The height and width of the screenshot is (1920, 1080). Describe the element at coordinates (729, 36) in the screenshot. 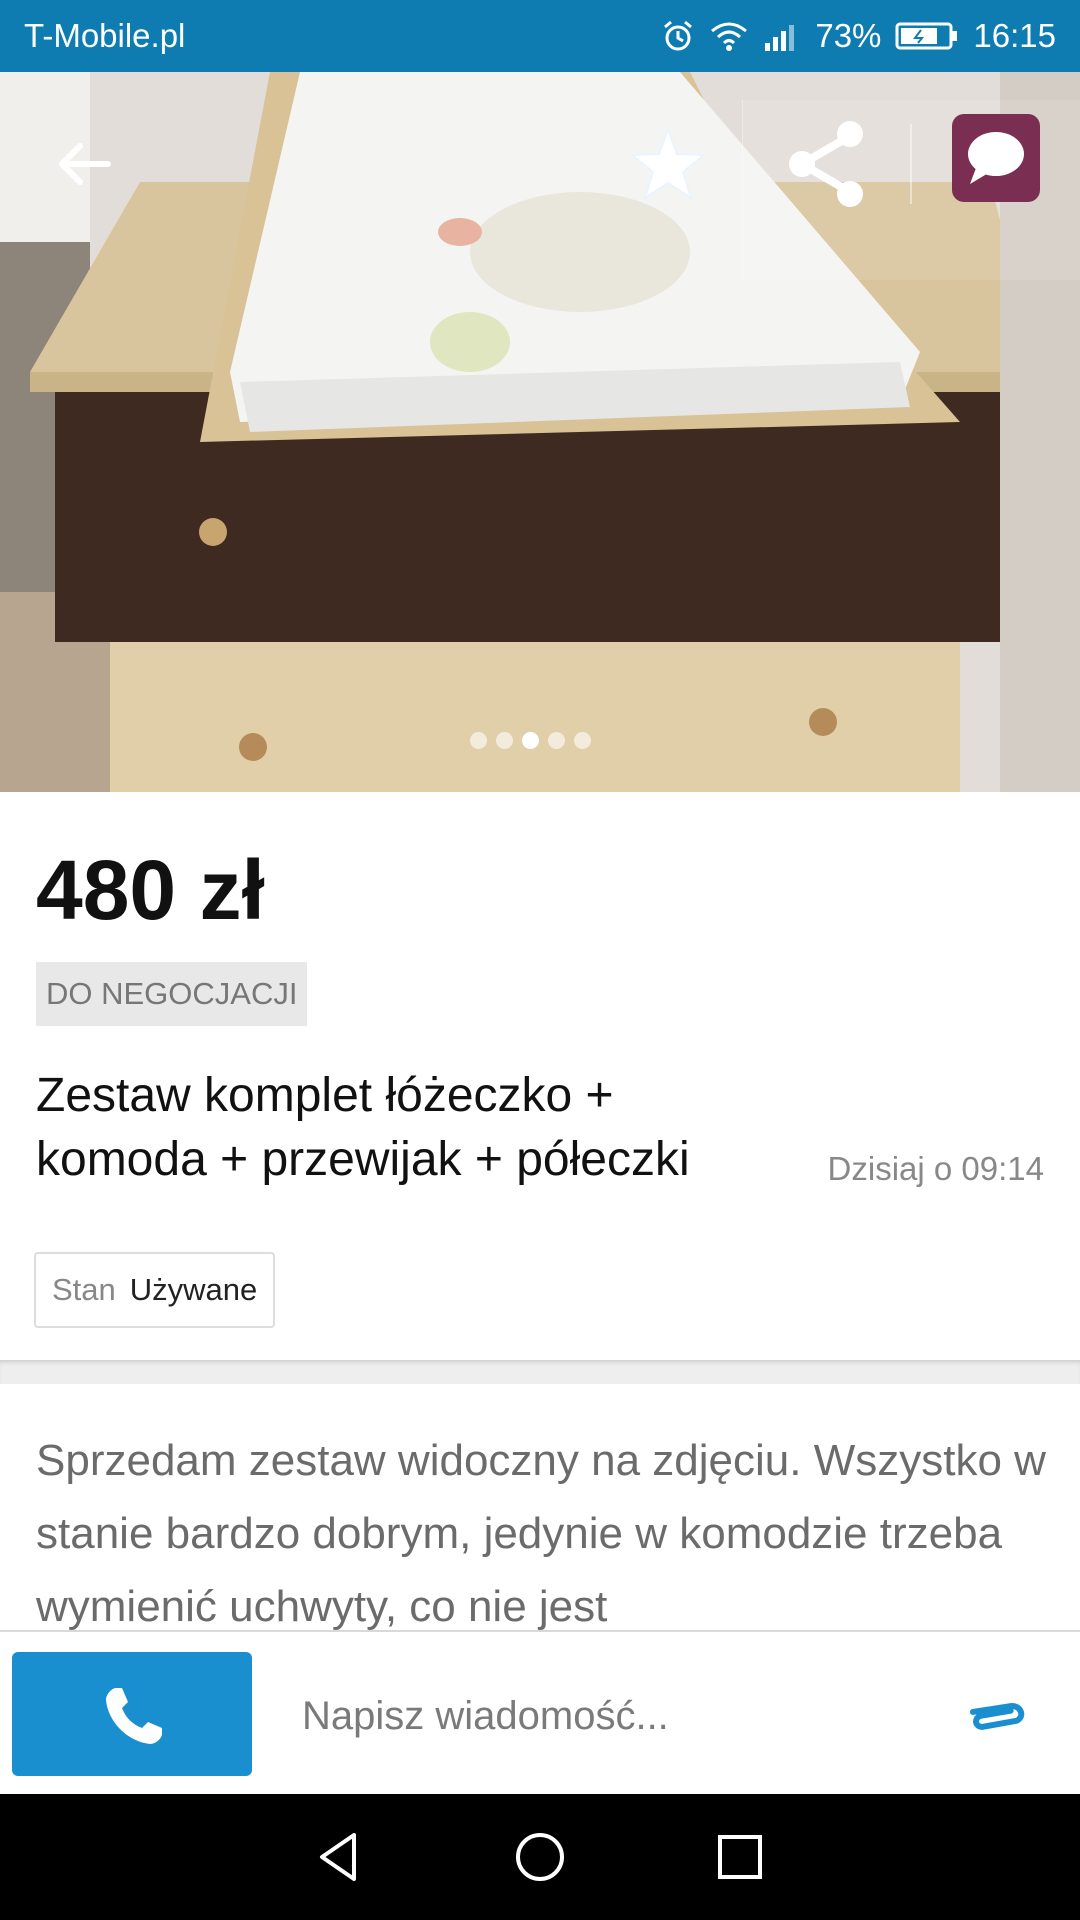

I see `wifi-icon` at that location.